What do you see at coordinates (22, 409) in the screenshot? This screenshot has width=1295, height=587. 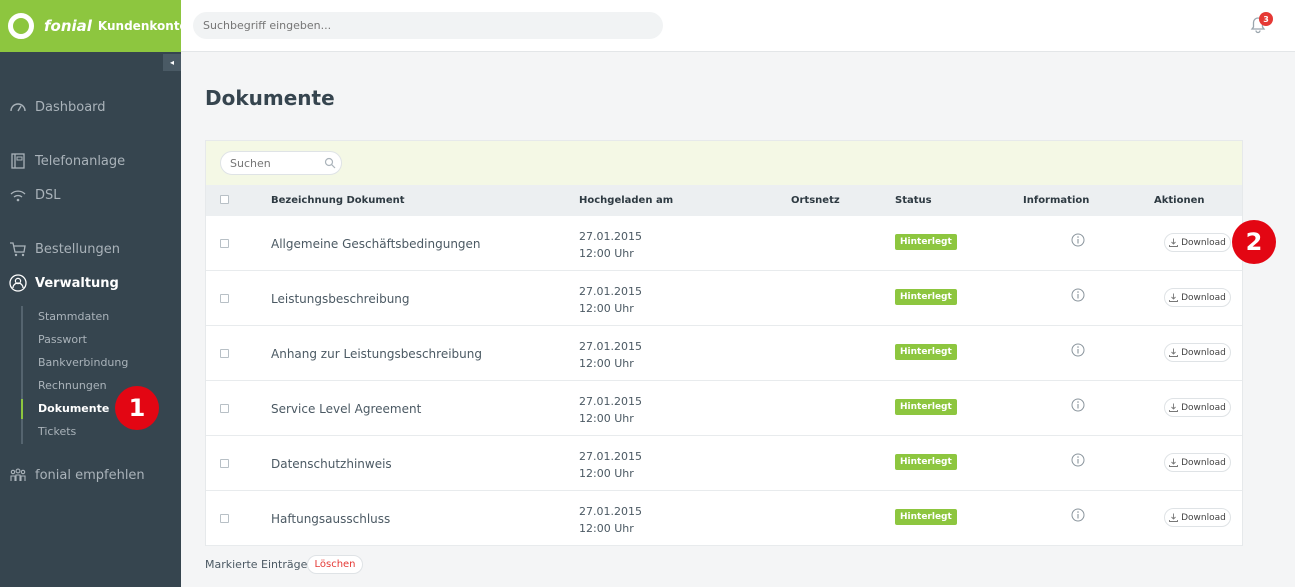 I see `submenu-active-indicator` at bounding box center [22, 409].